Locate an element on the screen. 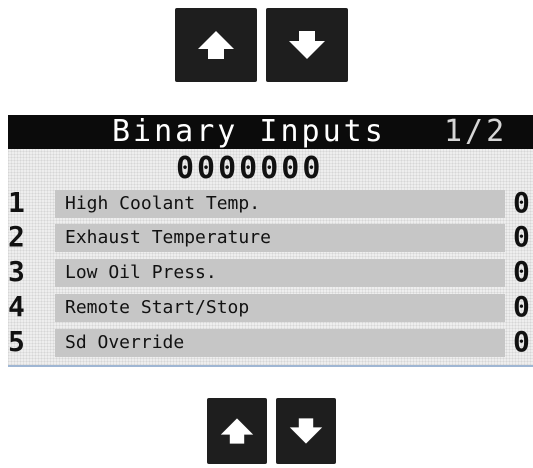 This screenshot has width=533, height=468. input-number: 1 is located at coordinates (16, 202).